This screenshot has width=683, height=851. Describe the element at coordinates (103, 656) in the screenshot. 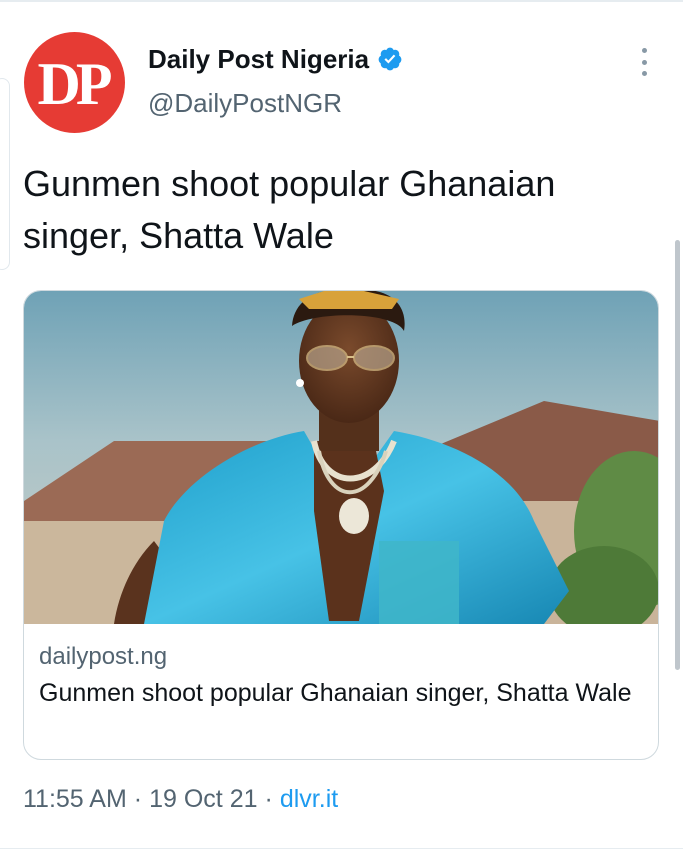

I see `card-domain: dailypost.ng` at that location.